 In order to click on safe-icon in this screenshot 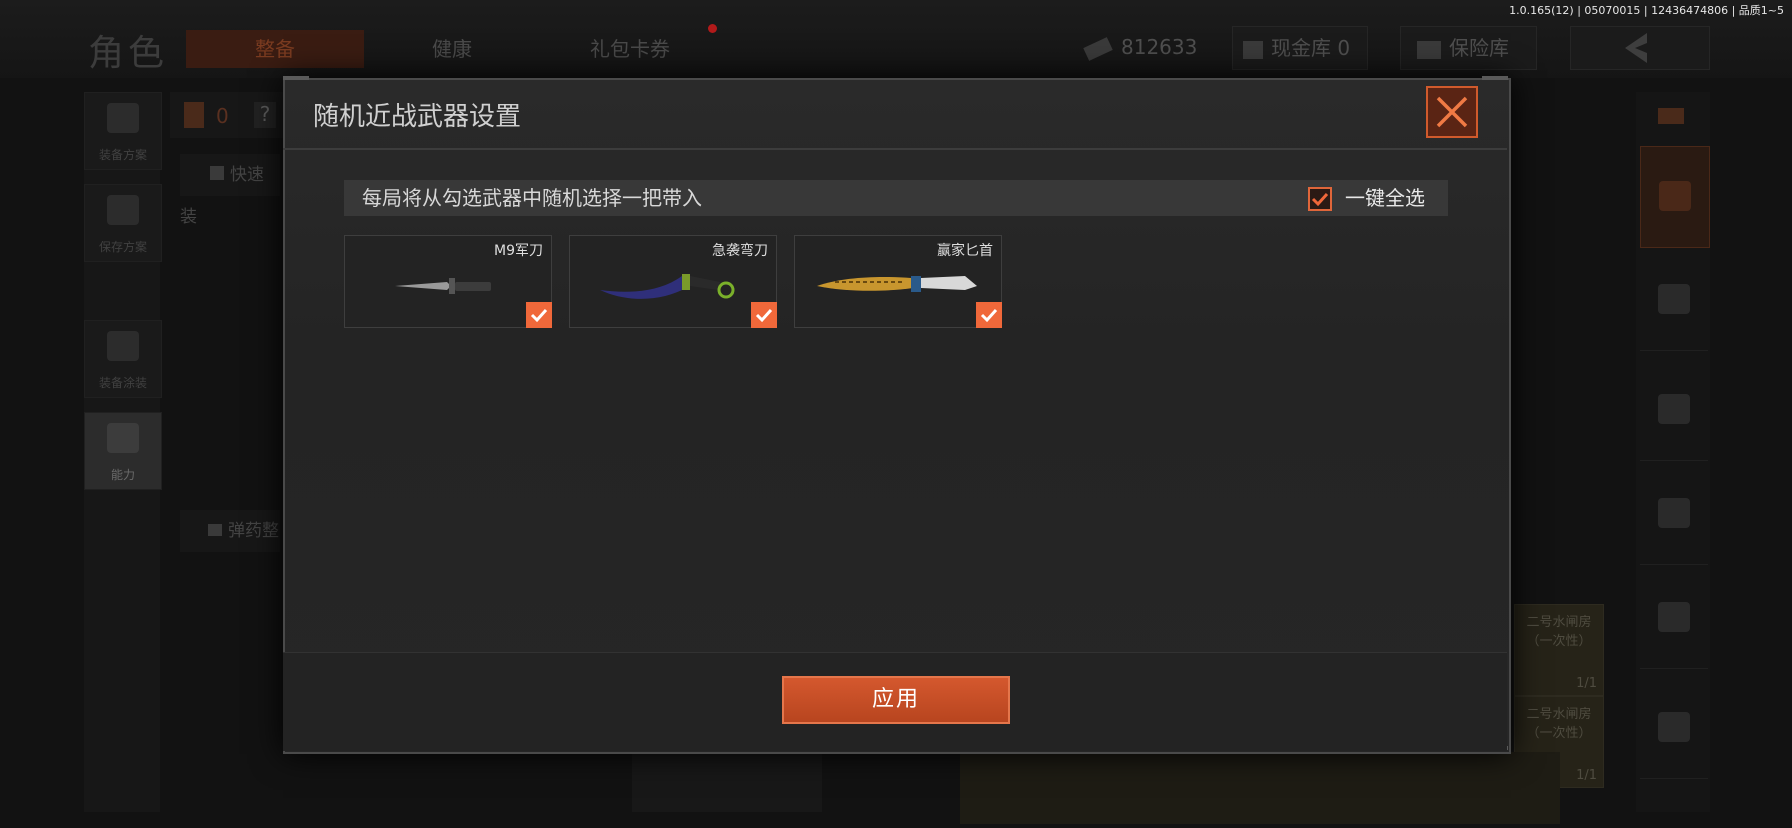, I will do `click(1429, 49)`.